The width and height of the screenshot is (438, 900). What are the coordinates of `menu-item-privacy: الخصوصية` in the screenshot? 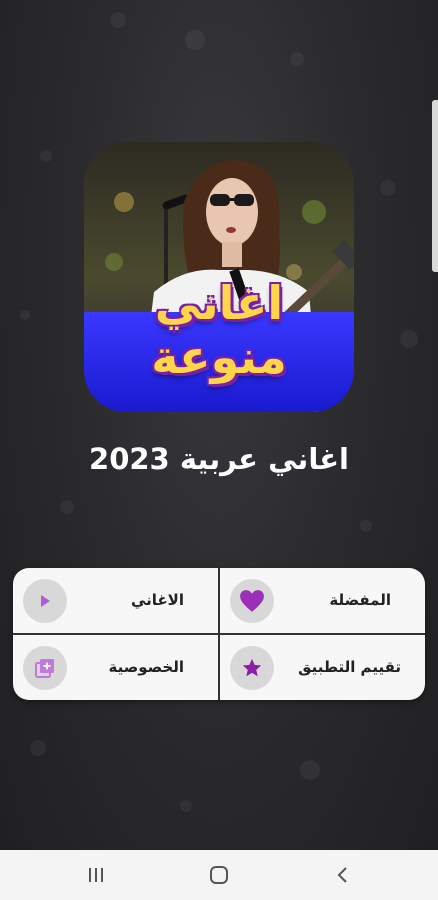 It's located at (115, 667).